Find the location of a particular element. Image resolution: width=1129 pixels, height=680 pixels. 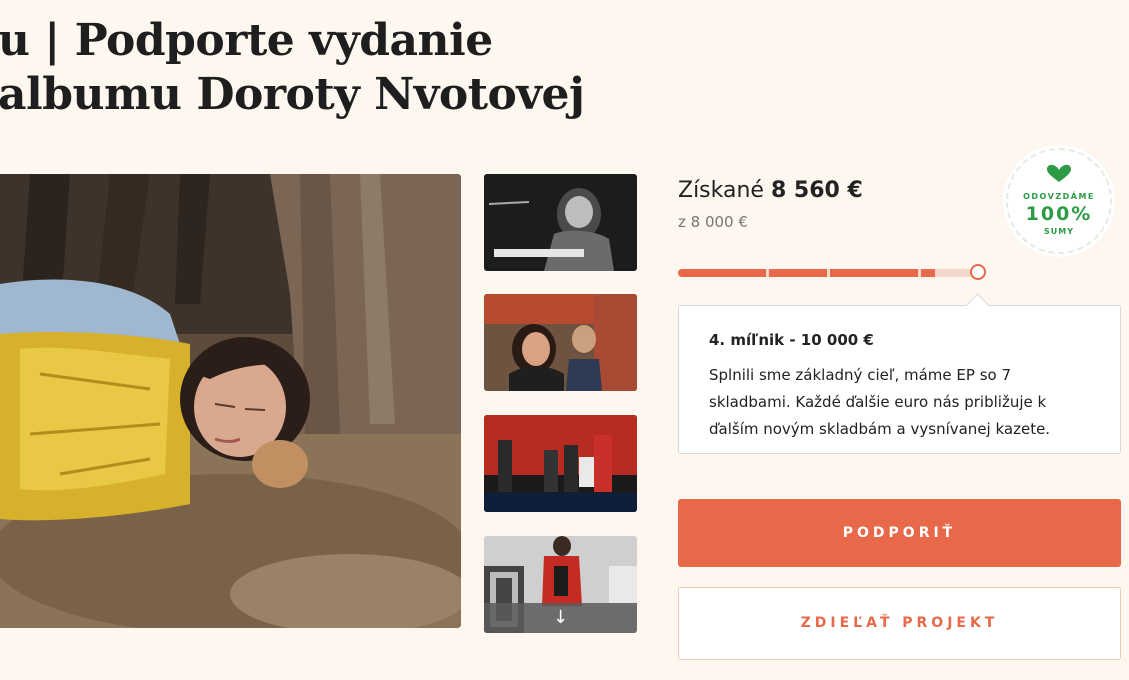

donation-guarantee-badge: ODOVZDÁME 100% SUMY is located at coordinates (1059, 201).